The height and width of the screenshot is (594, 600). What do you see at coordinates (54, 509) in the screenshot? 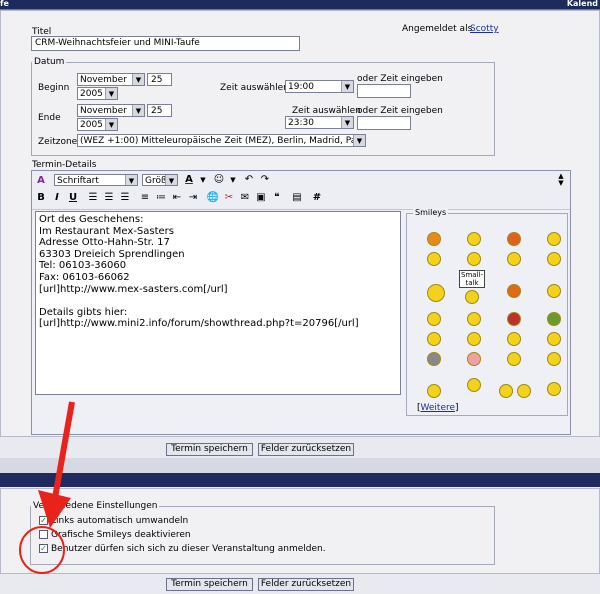
I see `annotation-arrowhead` at bounding box center [54, 509].